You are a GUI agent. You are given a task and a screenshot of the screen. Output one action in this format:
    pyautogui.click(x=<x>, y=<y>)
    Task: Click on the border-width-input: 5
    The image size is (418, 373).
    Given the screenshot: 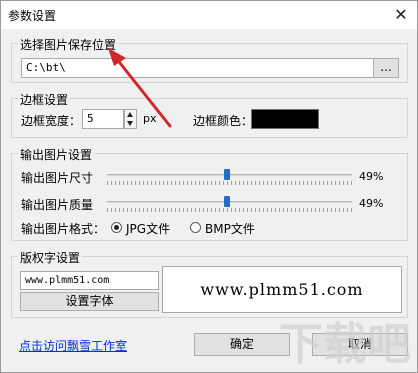 What is the action you would take?
    pyautogui.click(x=103, y=119)
    